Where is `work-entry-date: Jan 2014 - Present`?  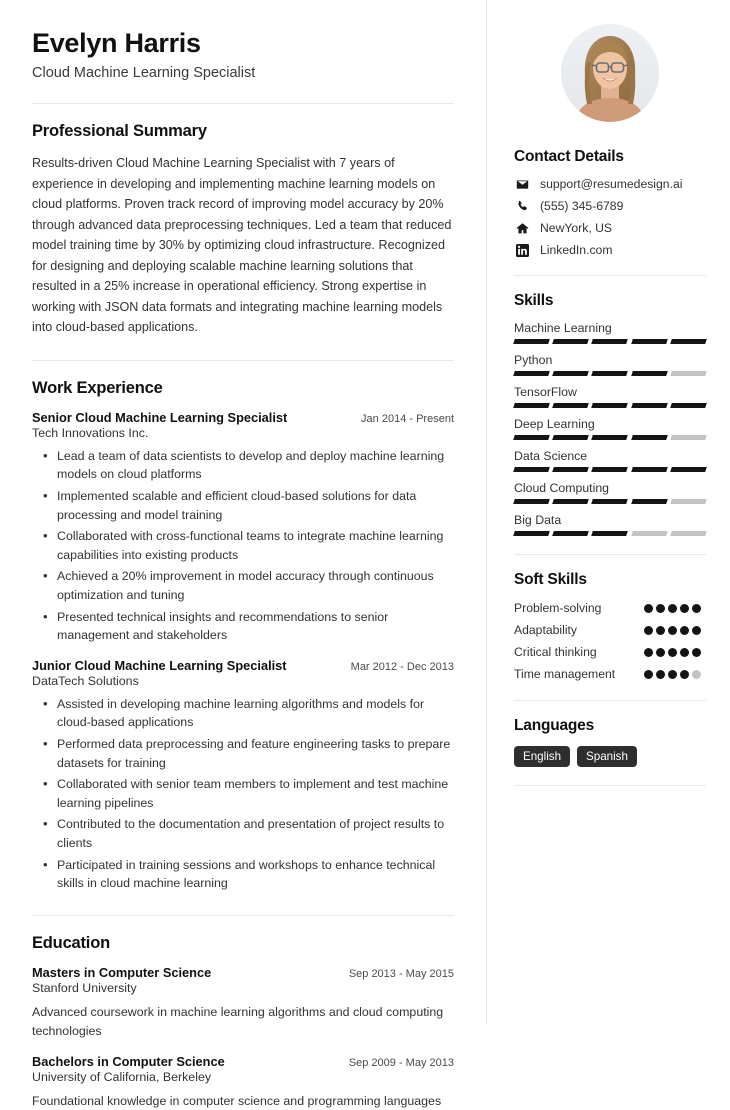 work-entry-date: Jan 2014 - Present is located at coordinates (407, 418).